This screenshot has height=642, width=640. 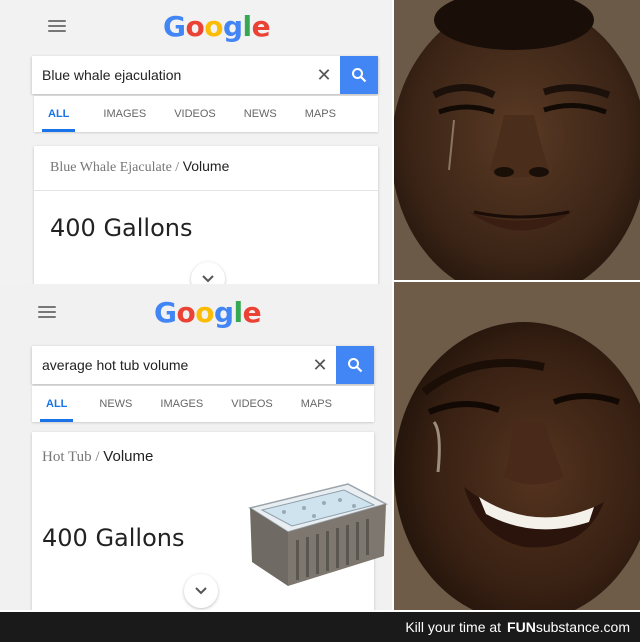 I want to click on breadcrumb-parent: Hot Tub, so click(x=67, y=457).